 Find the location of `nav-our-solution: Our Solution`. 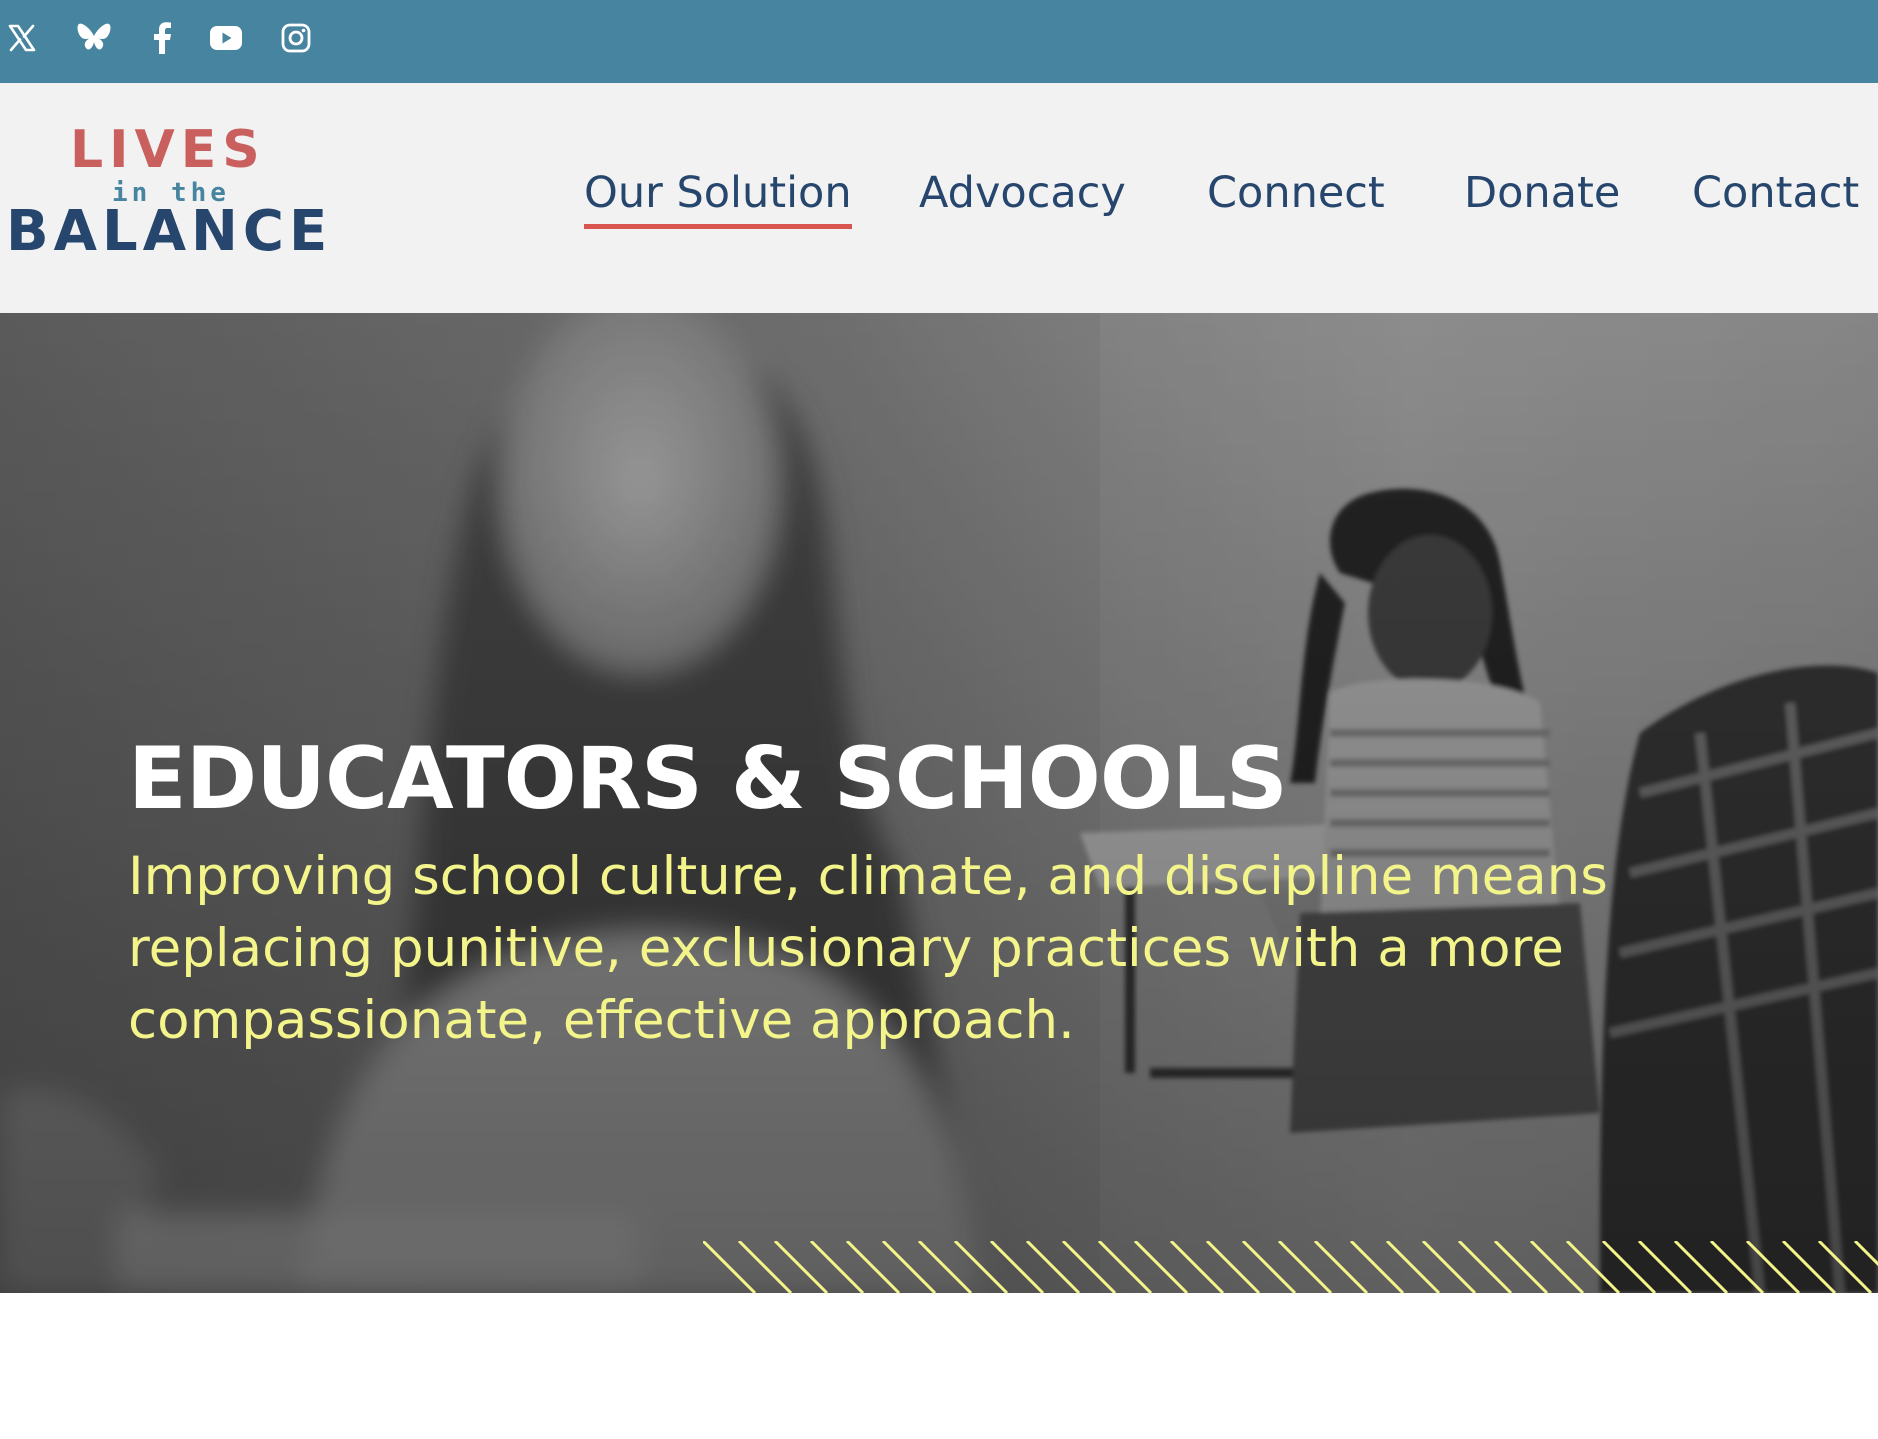

nav-our-solution: Our Solution is located at coordinates (718, 196).